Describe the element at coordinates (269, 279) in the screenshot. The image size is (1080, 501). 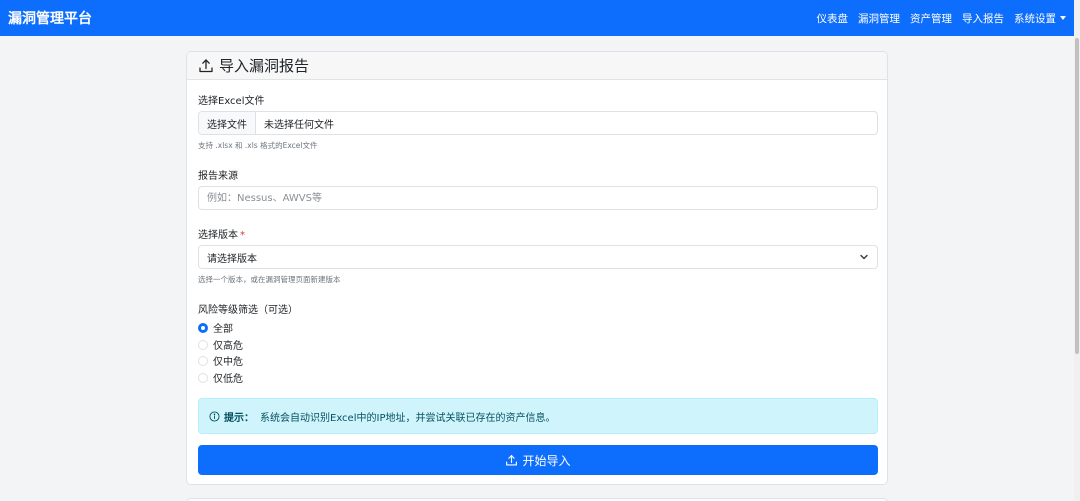
I see `version-help-text: 选择一个版本，或在漏洞管理页面新建版本` at that location.